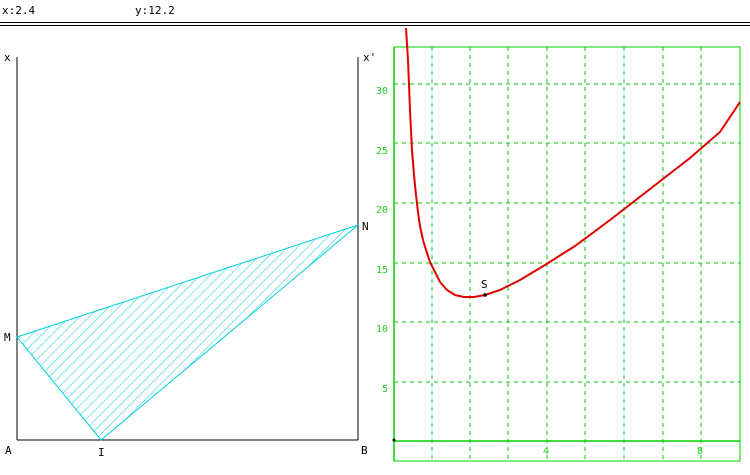  I want to click on label-x: x, so click(7, 57).